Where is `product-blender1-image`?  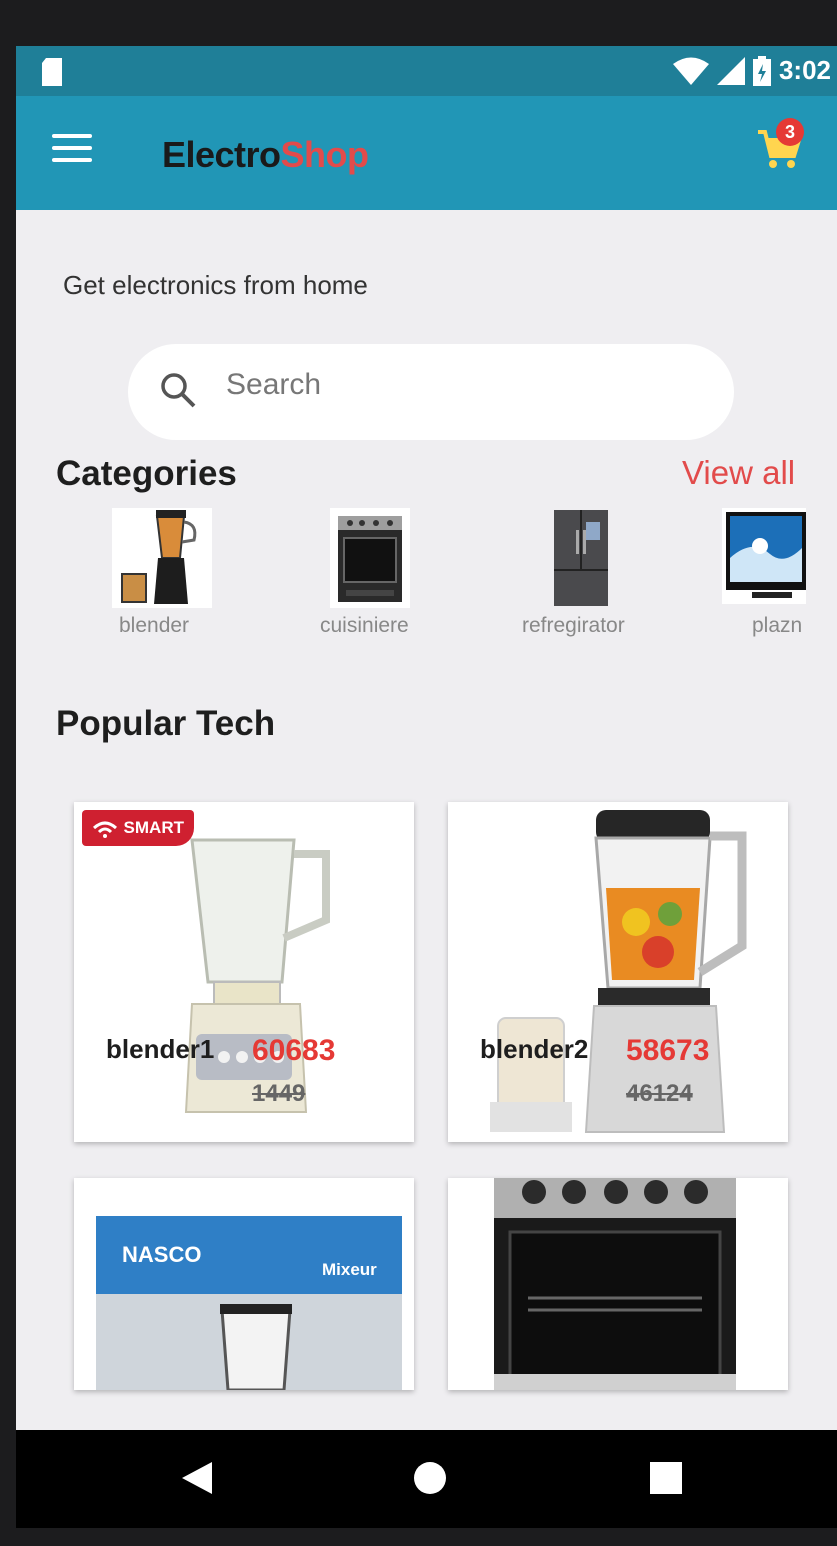
product-blender1-image is located at coordinates (257, 975).